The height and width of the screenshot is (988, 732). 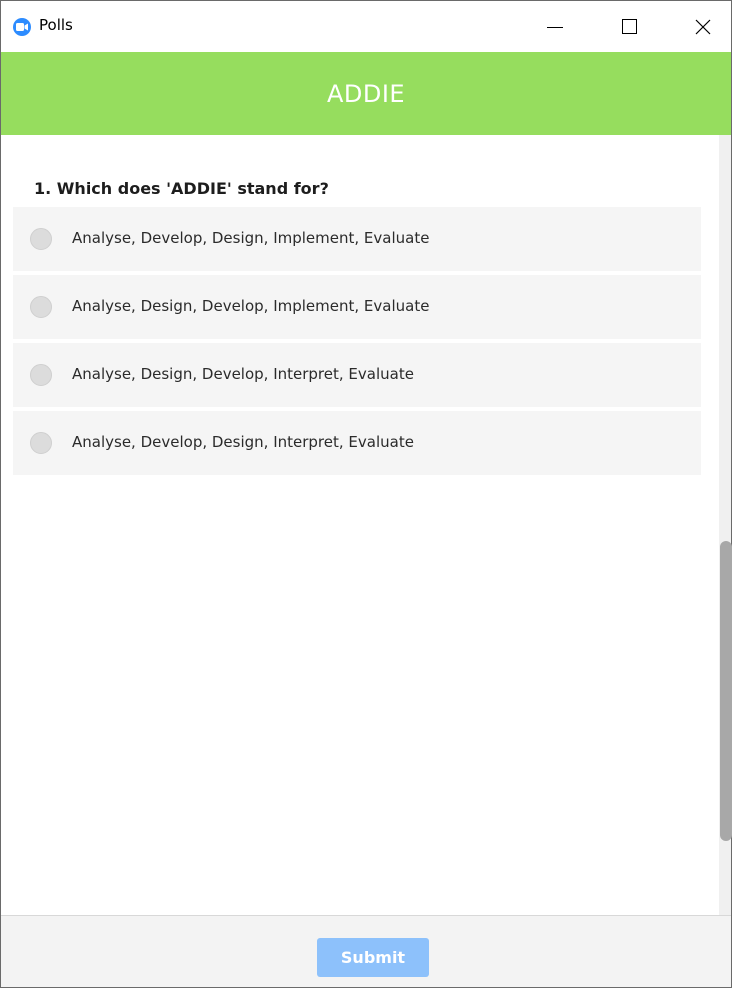 I want to click on scrollbar-thumb, so click(x=726, y=691).